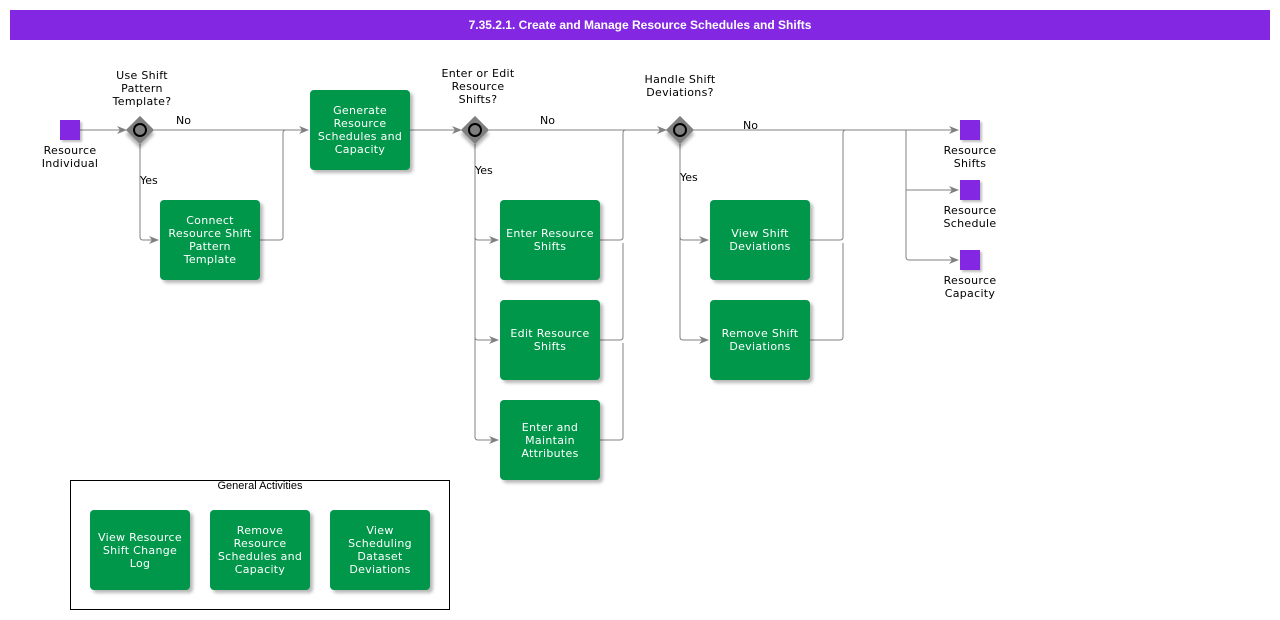 The height and width of the screenshot is (620, 1280). I want to click on flow-edit-merge, so click(612, 292).